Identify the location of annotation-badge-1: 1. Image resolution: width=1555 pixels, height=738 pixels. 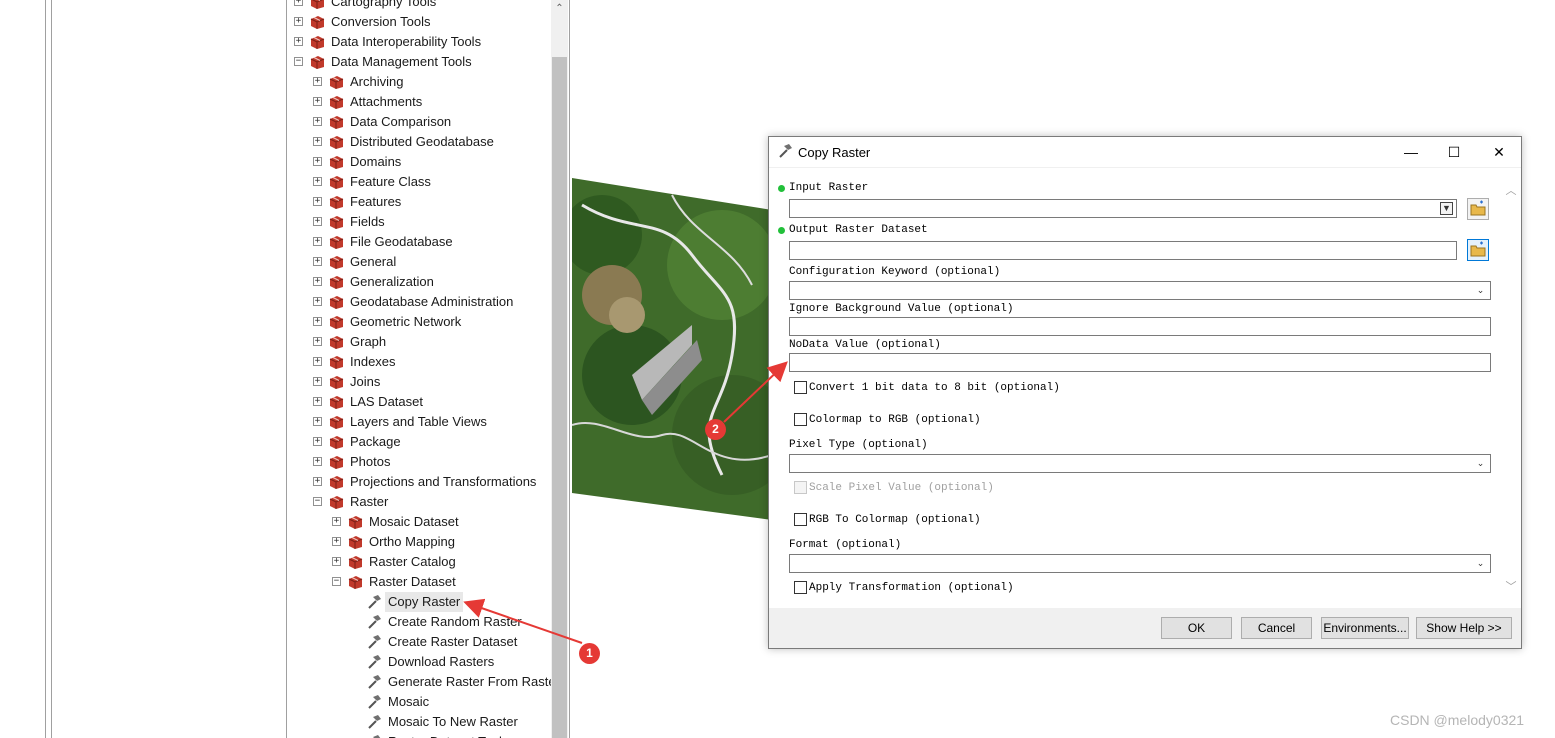
(589, 653).